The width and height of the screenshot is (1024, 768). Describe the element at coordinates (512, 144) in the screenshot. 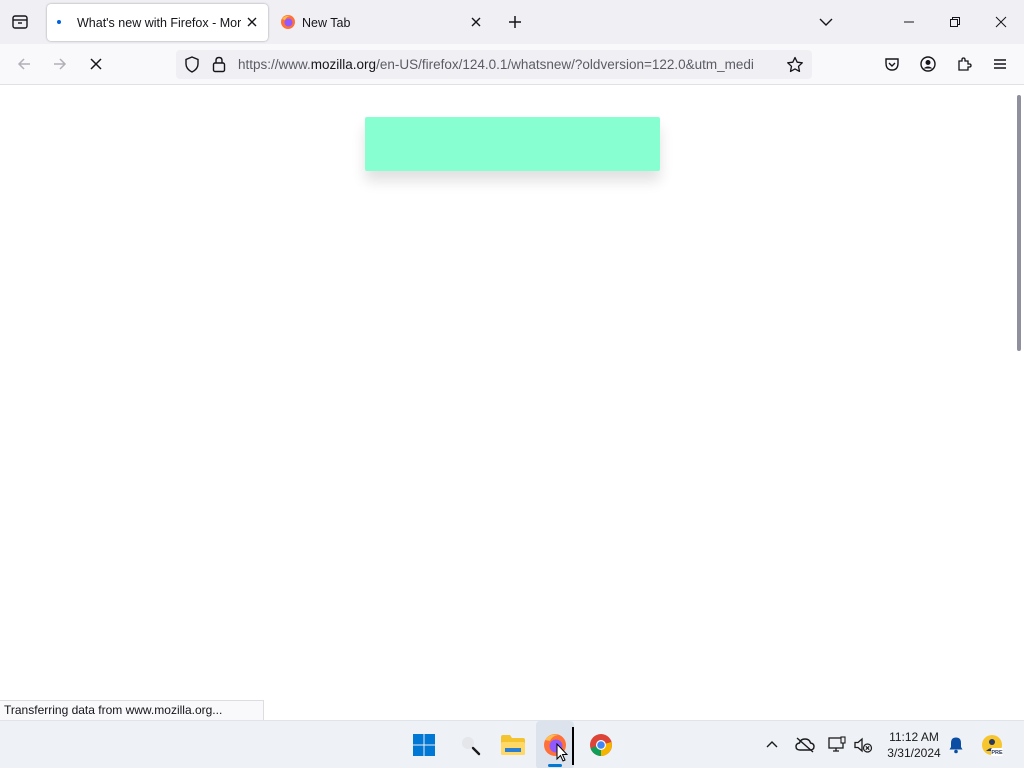

I see `page-banner` at that location.